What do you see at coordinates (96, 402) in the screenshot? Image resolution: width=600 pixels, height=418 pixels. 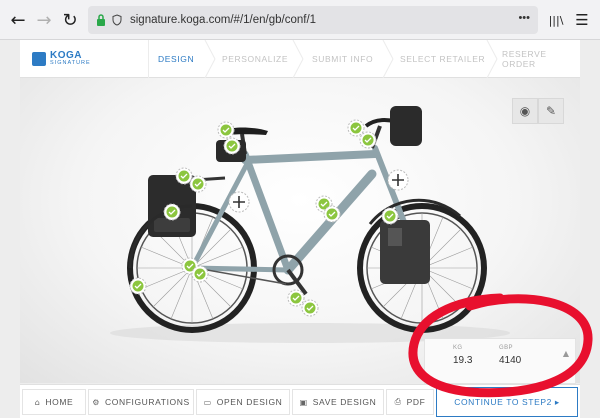 I see `cogs-icon: ⚙` at bounding box center [96, 402].